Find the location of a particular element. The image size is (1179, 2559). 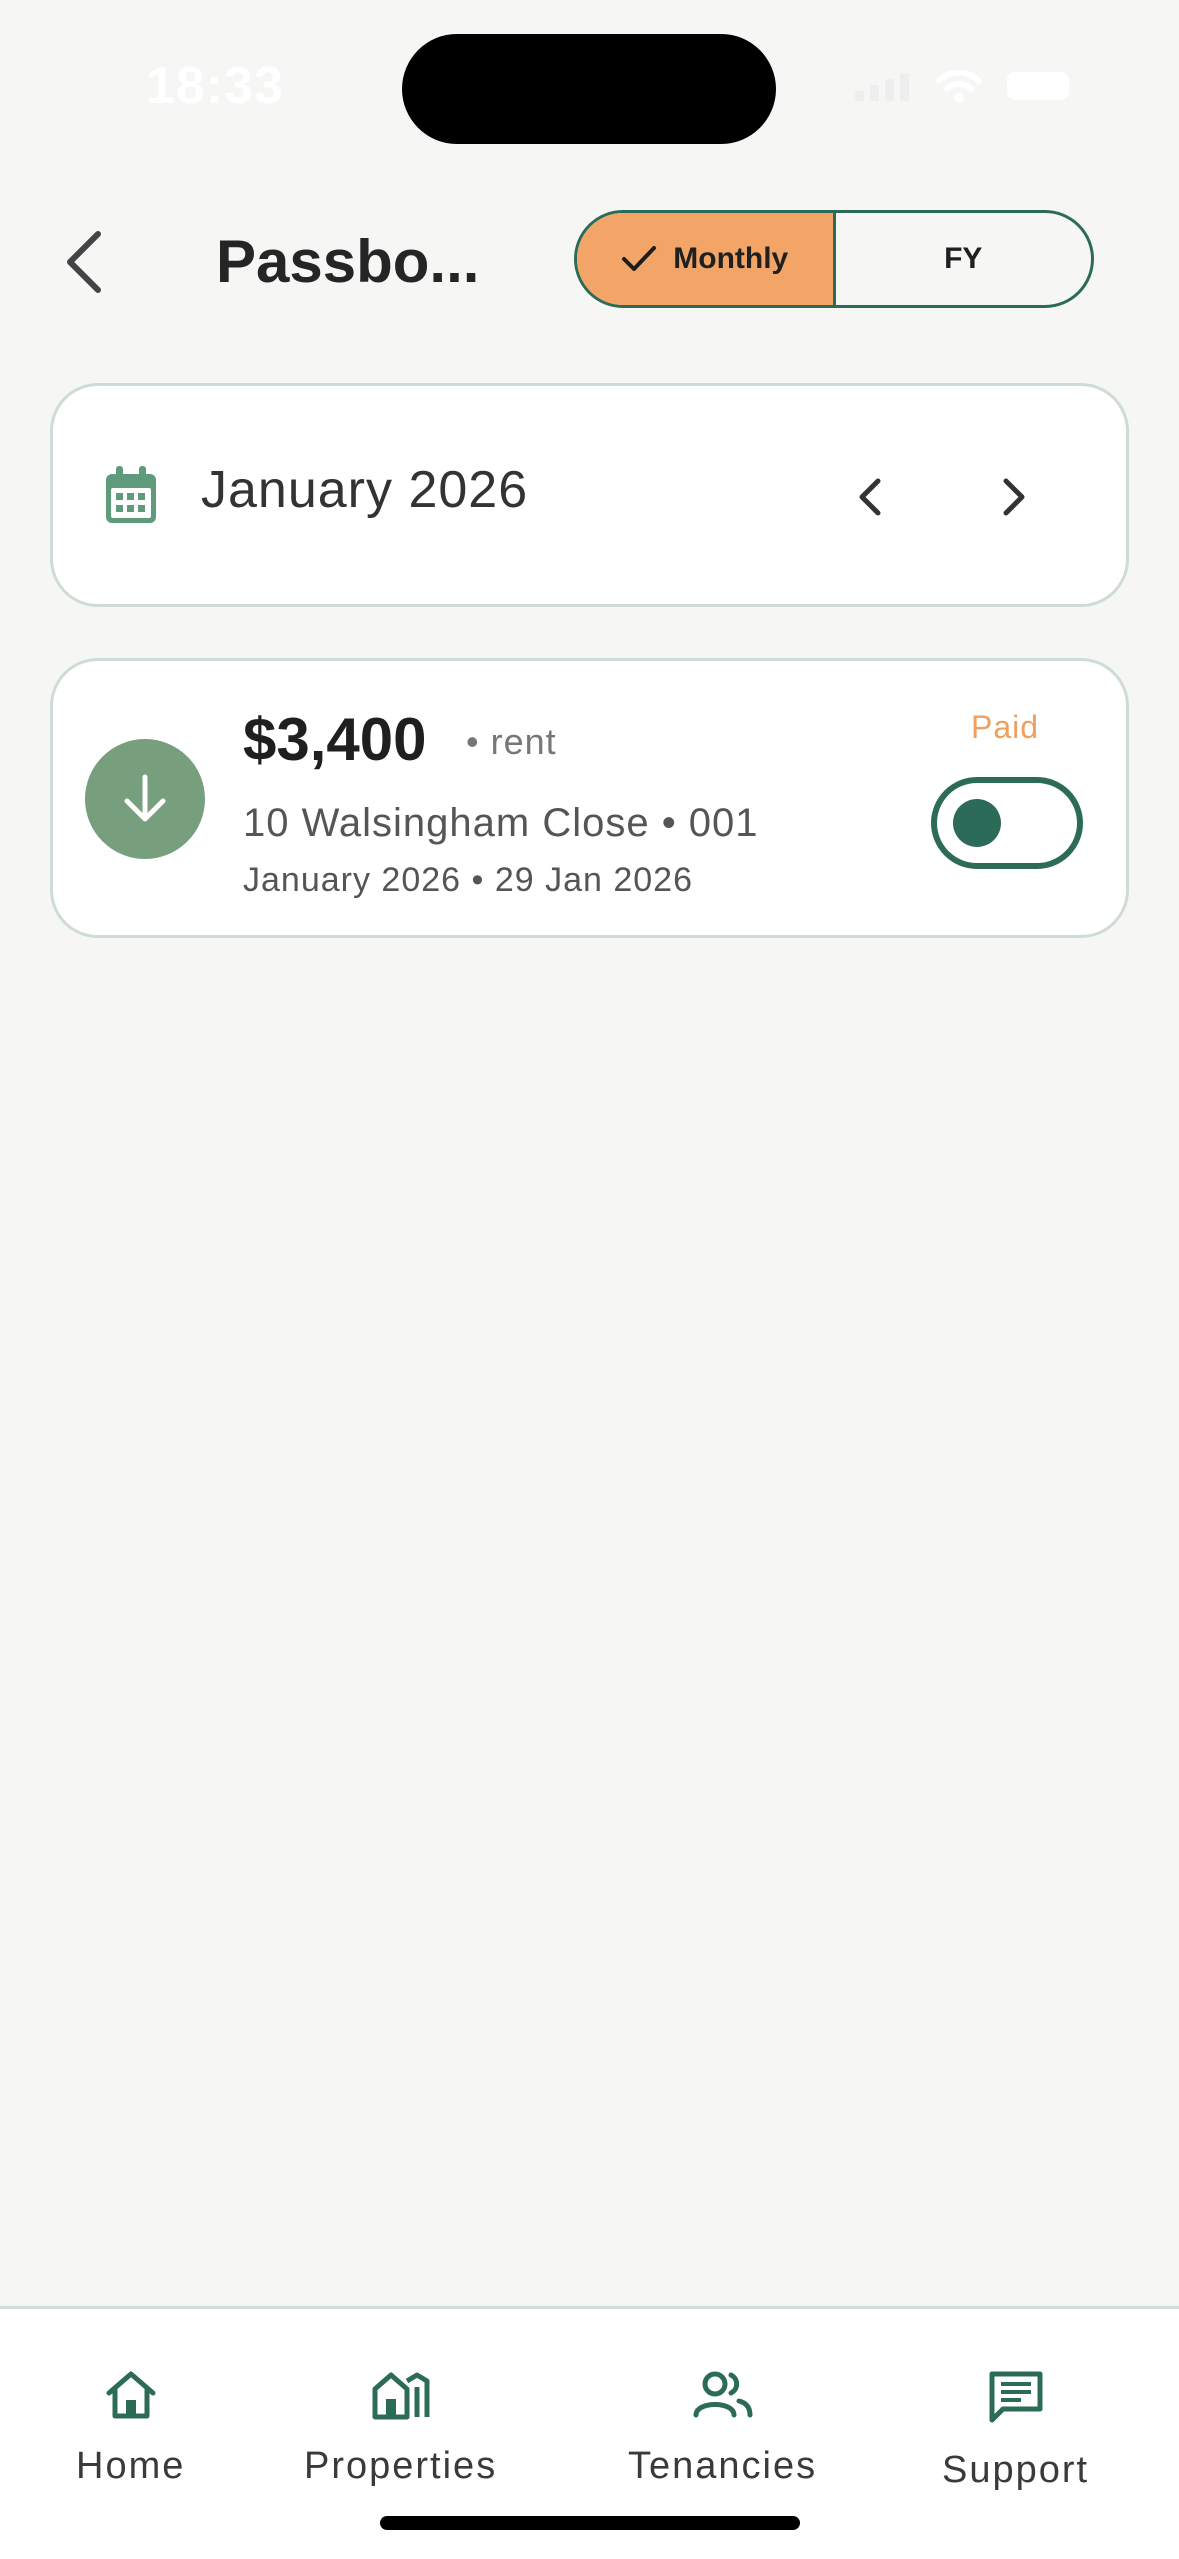

chat-icon is located at coordinates (1016, 2397).